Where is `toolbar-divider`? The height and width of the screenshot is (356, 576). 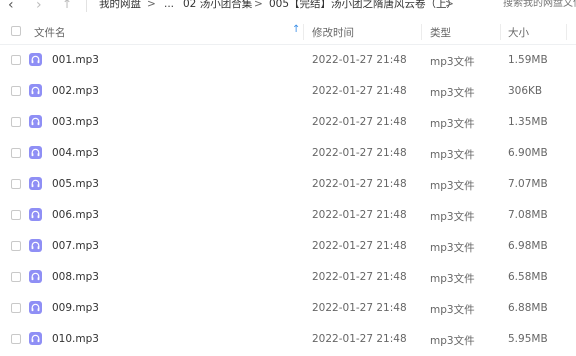 toolbar-divider is located at coordinates (86, 6).